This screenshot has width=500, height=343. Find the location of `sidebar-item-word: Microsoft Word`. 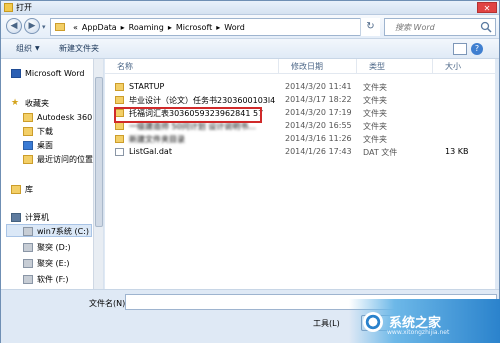

sidebar-item-word: Microsoft Word is located at coordinates (48, 73).